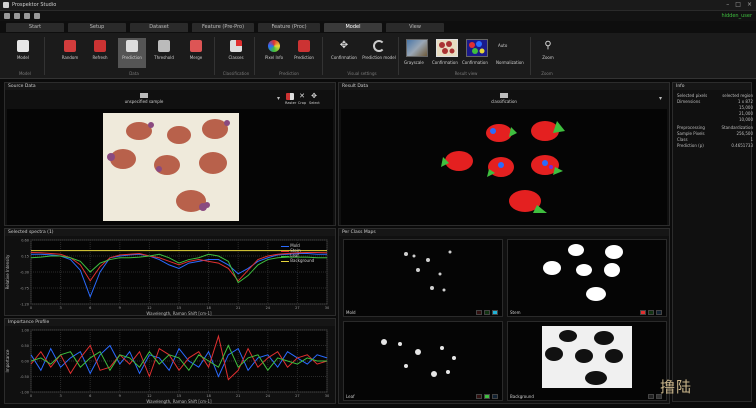 The width and height of the screenshot is (756, 408). What do you see at coordinates (304, 46) in the screenshot?
I see `prediction-list-icon` at bounding box center [304, 46].